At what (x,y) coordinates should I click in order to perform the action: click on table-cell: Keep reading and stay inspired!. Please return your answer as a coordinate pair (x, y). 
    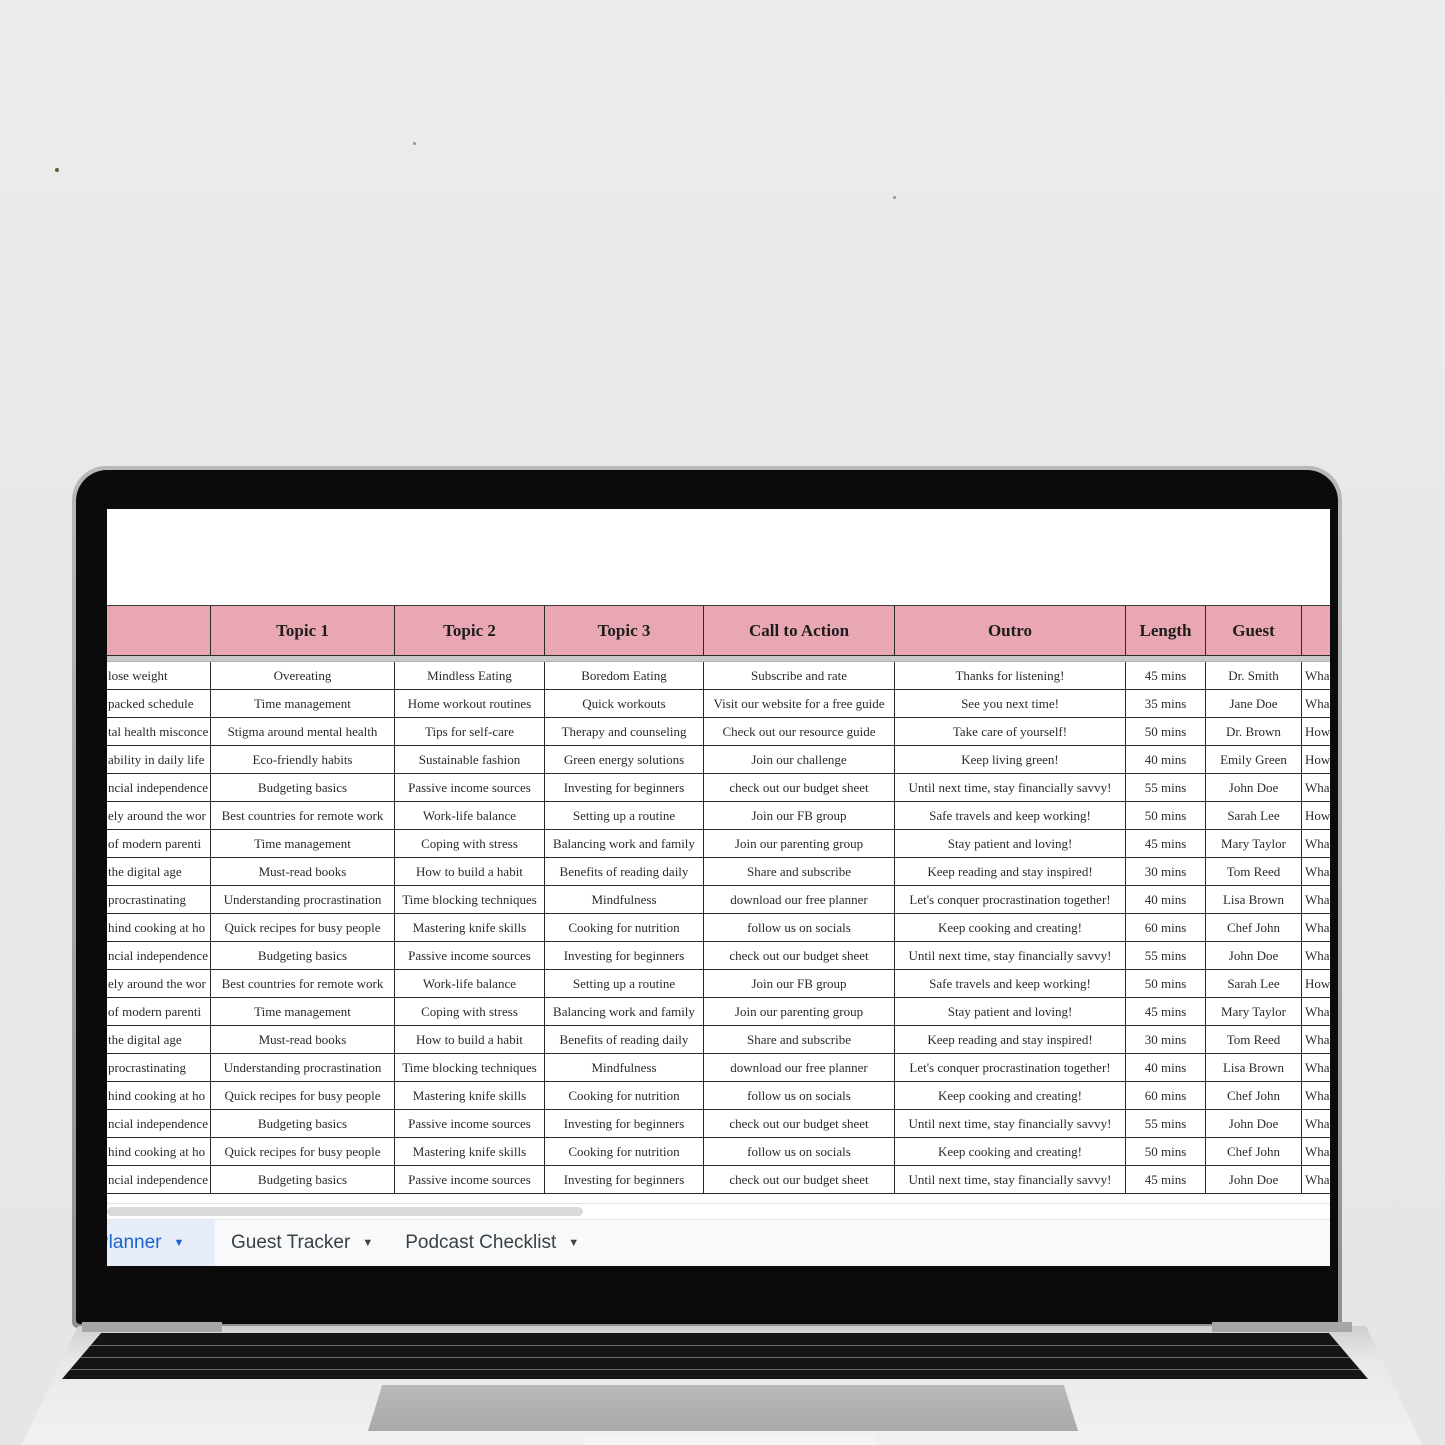
    Looking at the image, I should click on (1010, 1040).